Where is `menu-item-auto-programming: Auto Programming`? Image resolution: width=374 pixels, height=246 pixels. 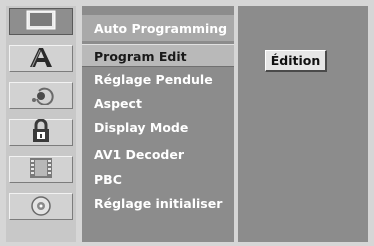 menu-item-auto-programming: Auto Programming is located at coordinates (158, 28).